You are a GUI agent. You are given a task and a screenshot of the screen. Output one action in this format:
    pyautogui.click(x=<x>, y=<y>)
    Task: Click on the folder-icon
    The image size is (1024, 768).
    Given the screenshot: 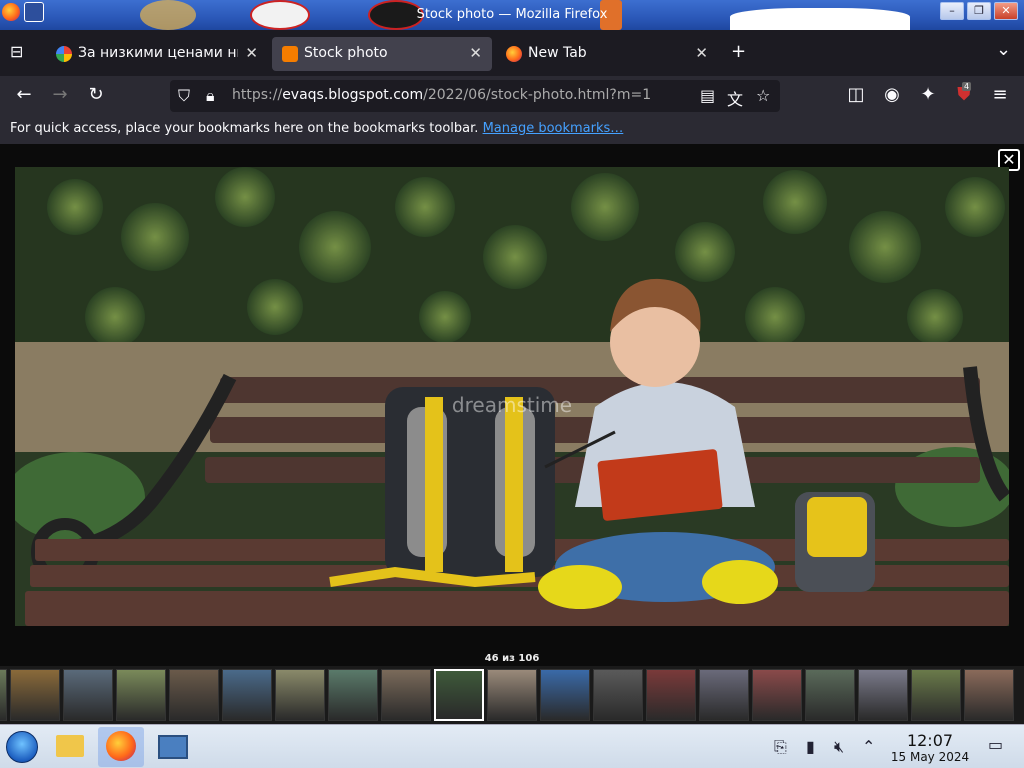 What is the action you would take?
    pyautogui.click(x=70, y=746)
    